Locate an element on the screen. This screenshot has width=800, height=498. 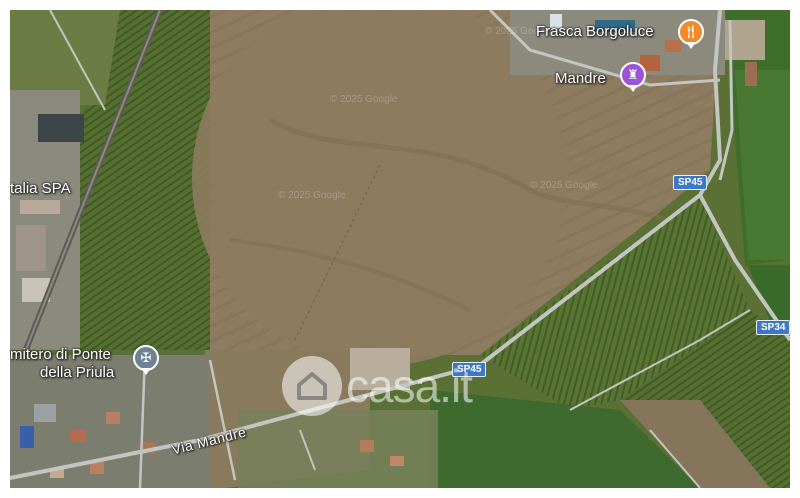
road-shield-sp34: SP34 is located at coordinates (773, 327).